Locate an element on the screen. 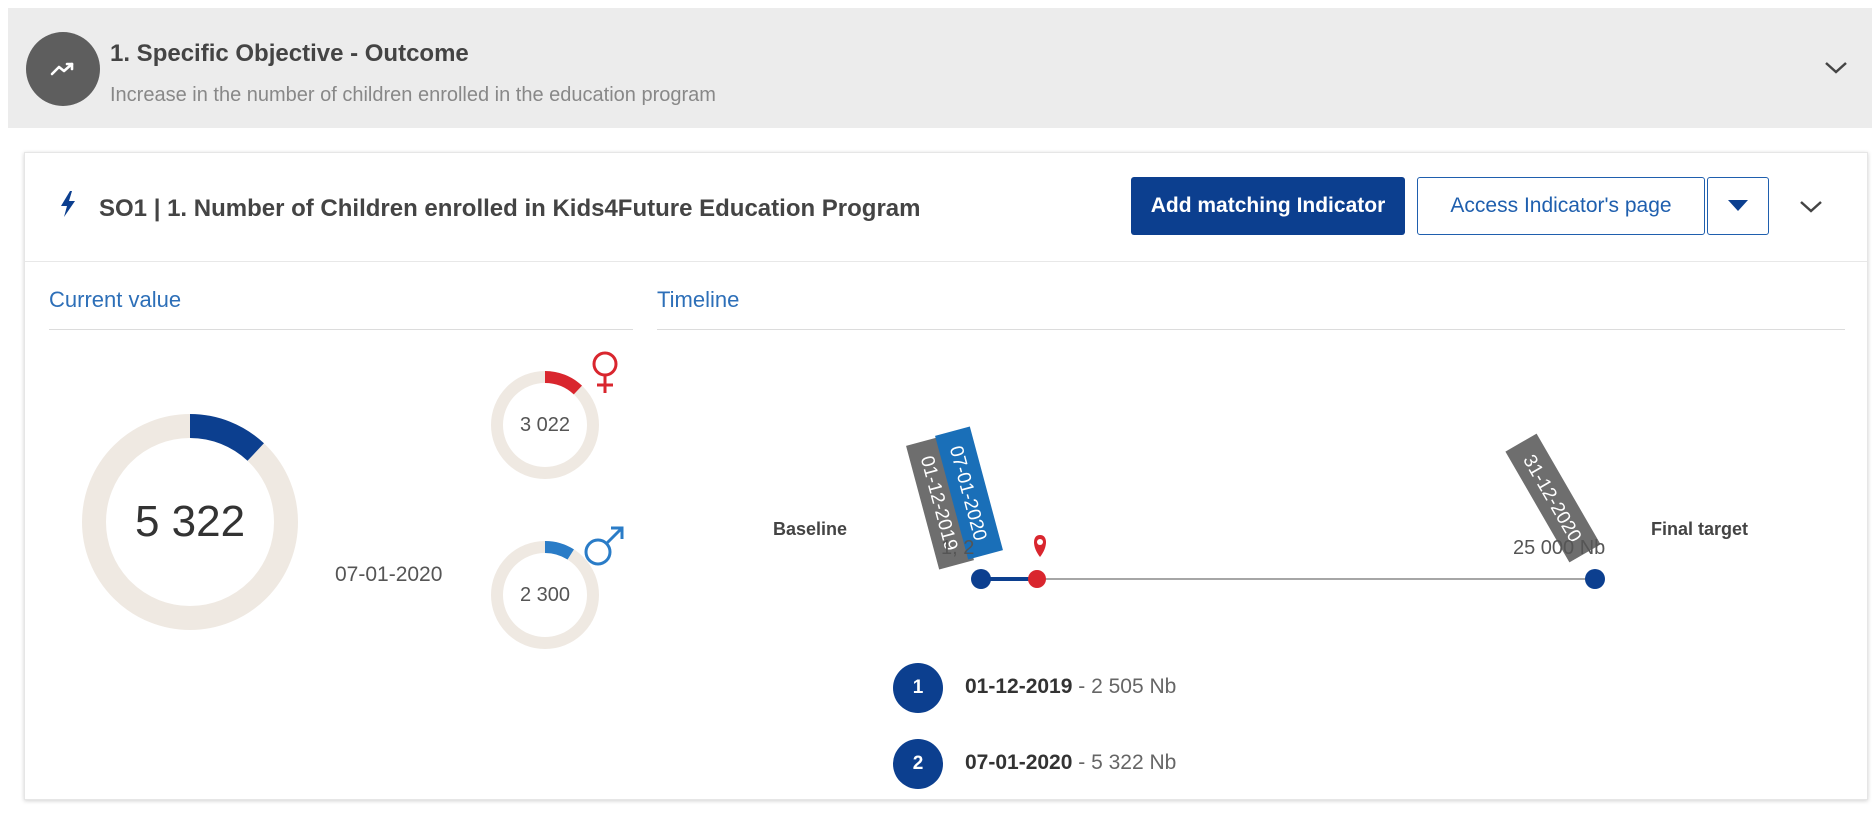 The width and height of the screenshot is (1872, 840). final-target-point is located at coordinates (1595, 579).